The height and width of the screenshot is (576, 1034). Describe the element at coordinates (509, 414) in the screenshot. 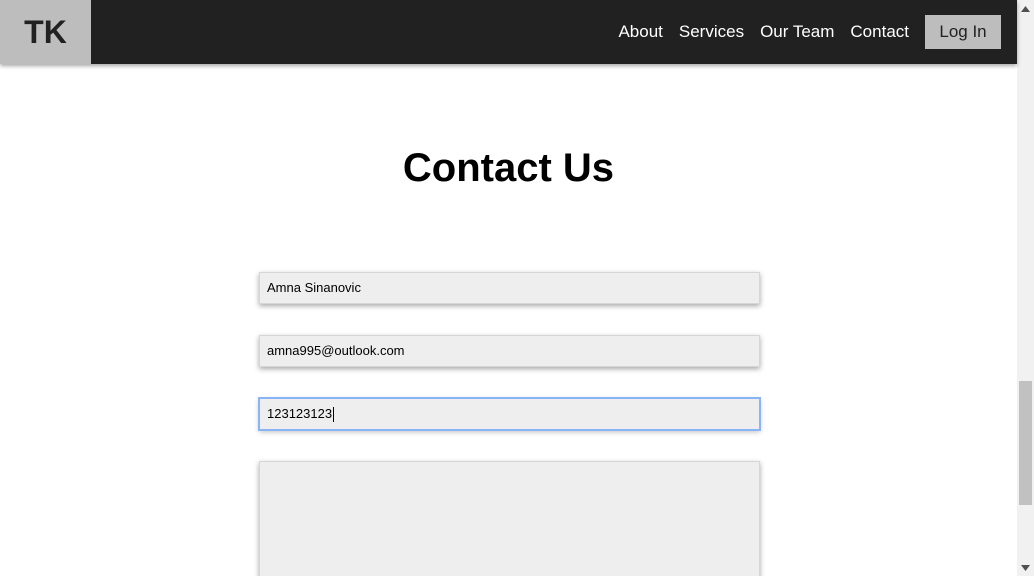

I see `phone-field: 123123123` at that location.